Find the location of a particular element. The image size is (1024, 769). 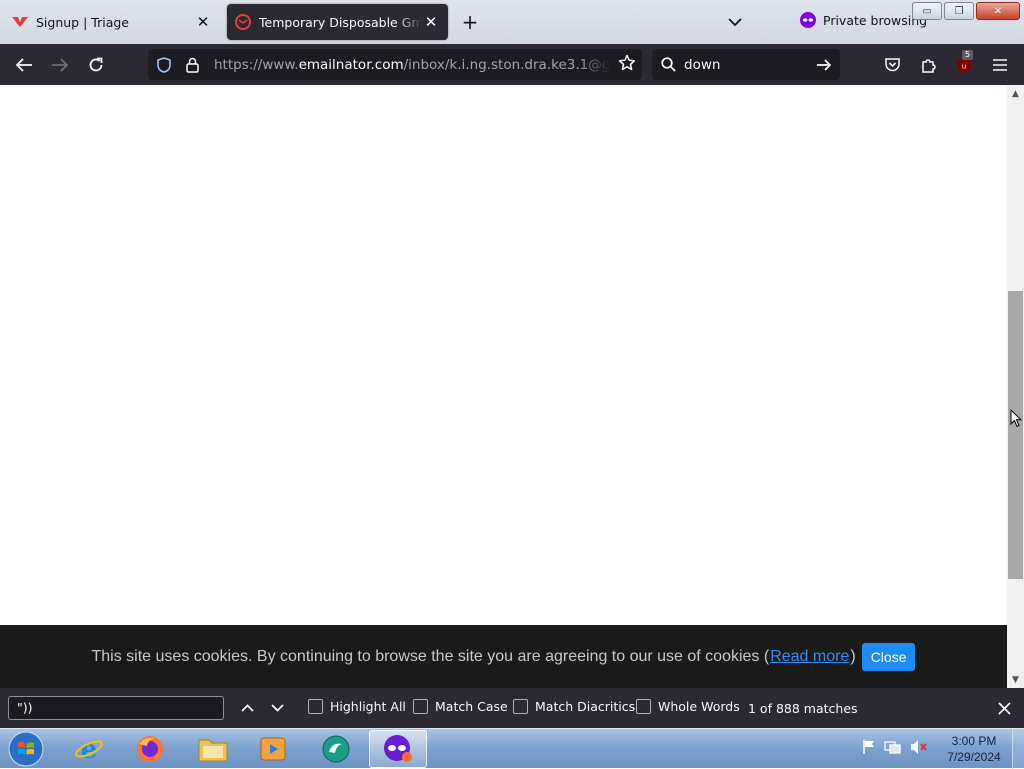

list-all-tabs-chevron-down-icon is located at coordinates (735, 22).